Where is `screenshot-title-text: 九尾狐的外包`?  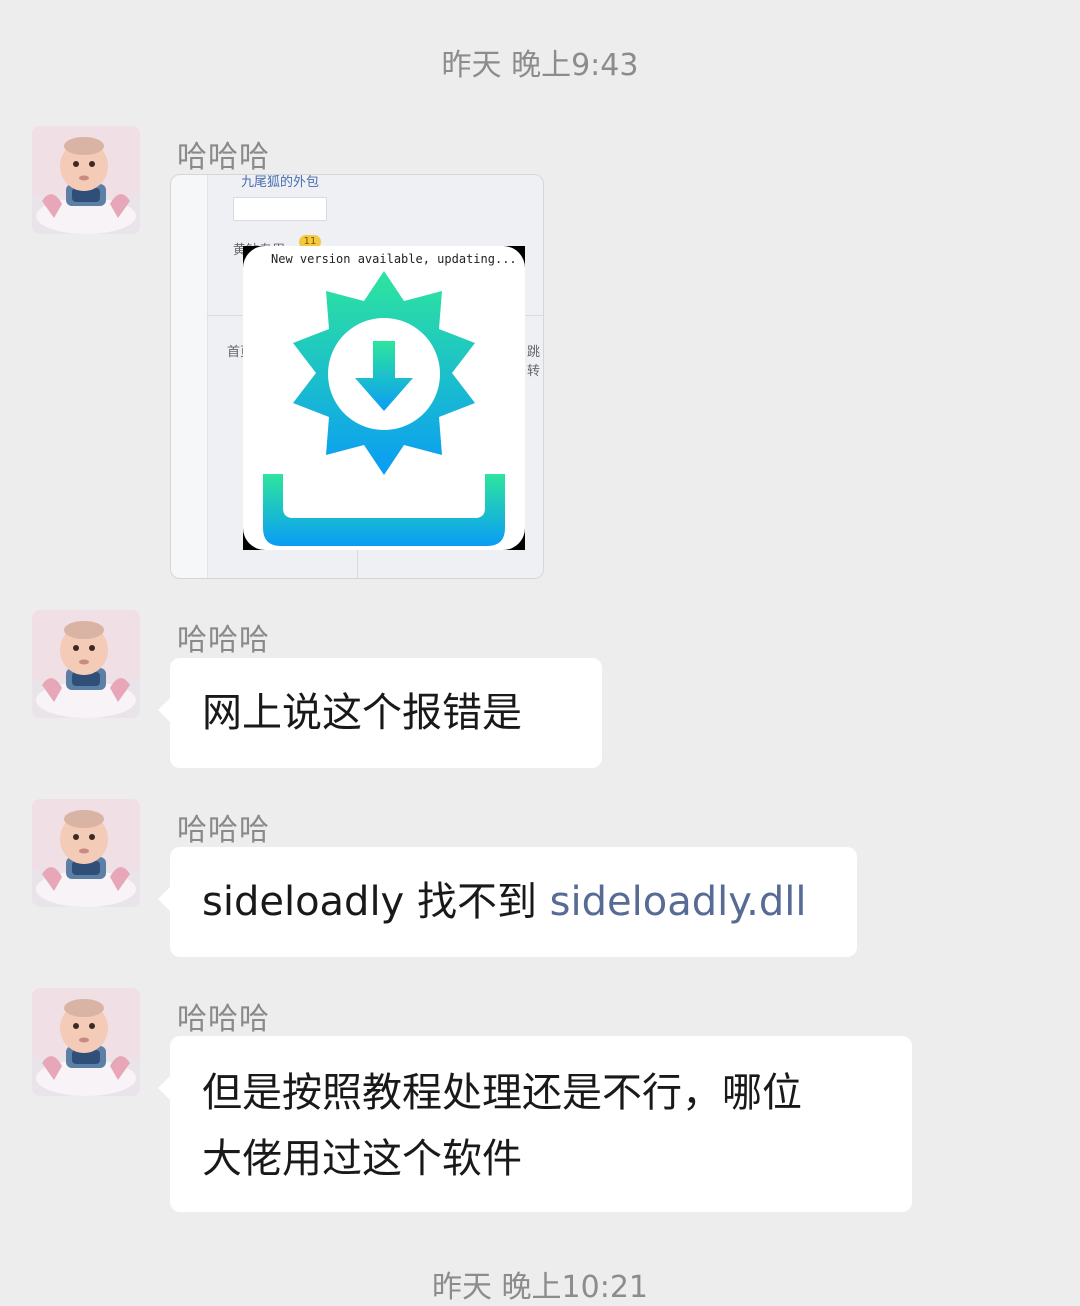 screenshot-title-text: 九尾狐的外包 is located at coordinates (280, 181).